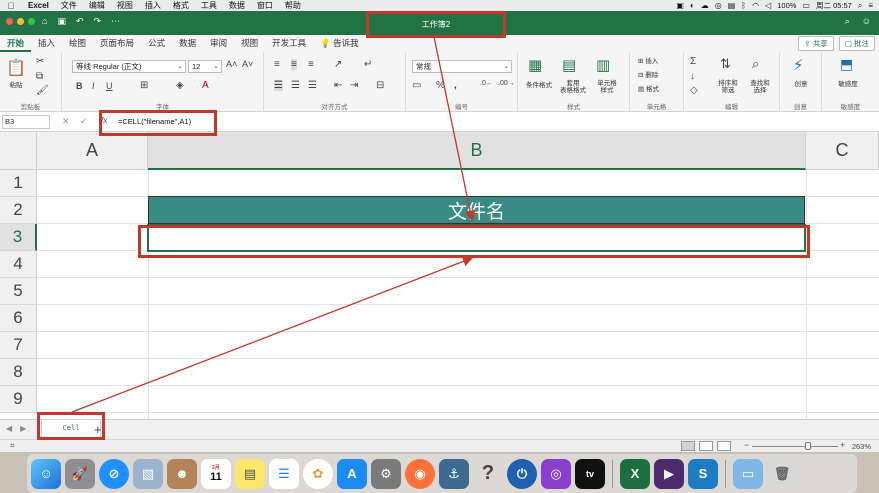 This screenshot has height=493, width=879. I want to click on bold-button: B, so click(79, 86).